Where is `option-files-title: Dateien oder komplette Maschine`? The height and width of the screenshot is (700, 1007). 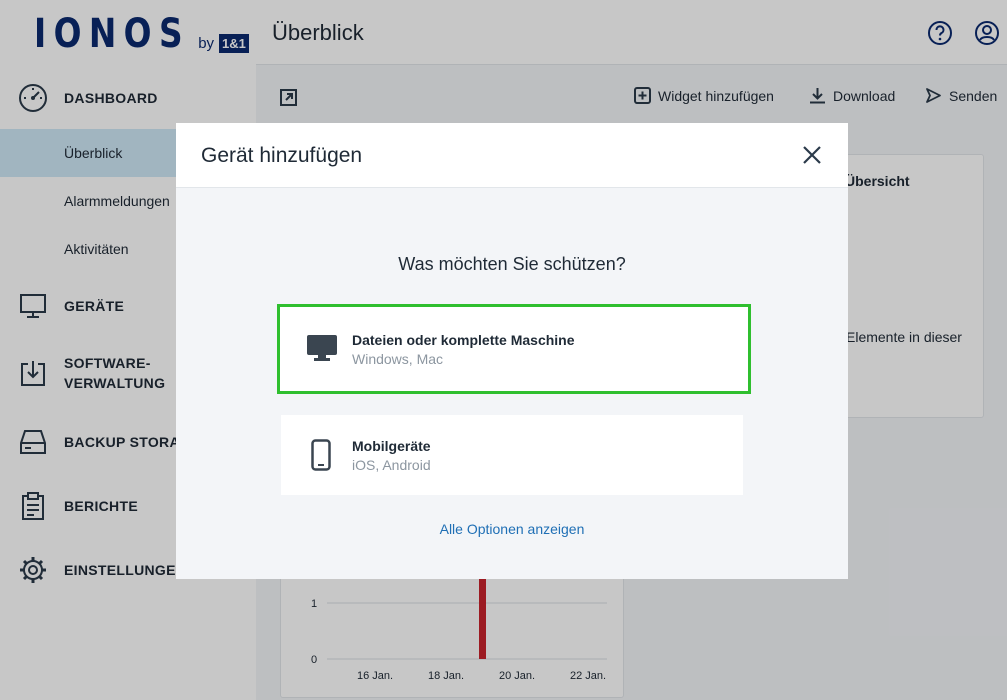
option-files-title: Dateien oder komplette Maschine is located at coordinates (463, 340).